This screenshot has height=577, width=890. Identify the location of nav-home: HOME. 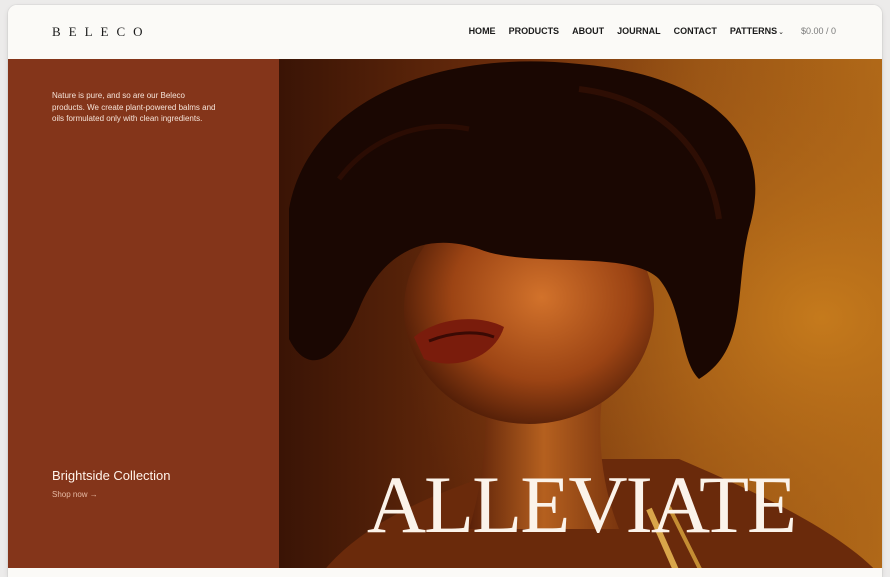
(482, 31).